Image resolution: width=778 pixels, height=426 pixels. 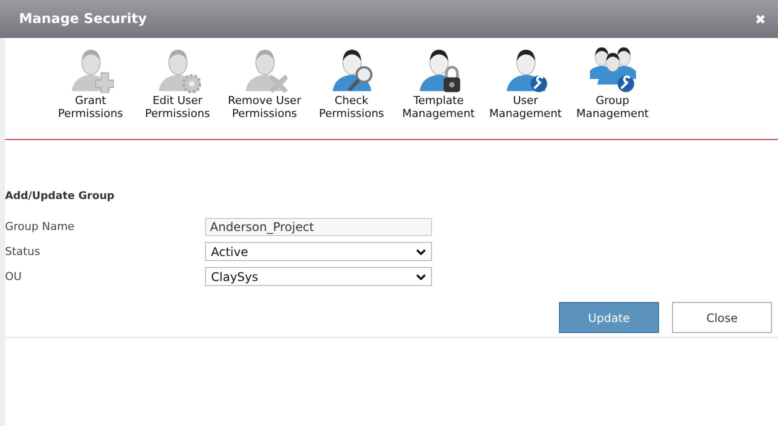 I want to click on field-label: OU, so click(x=14, y=276).